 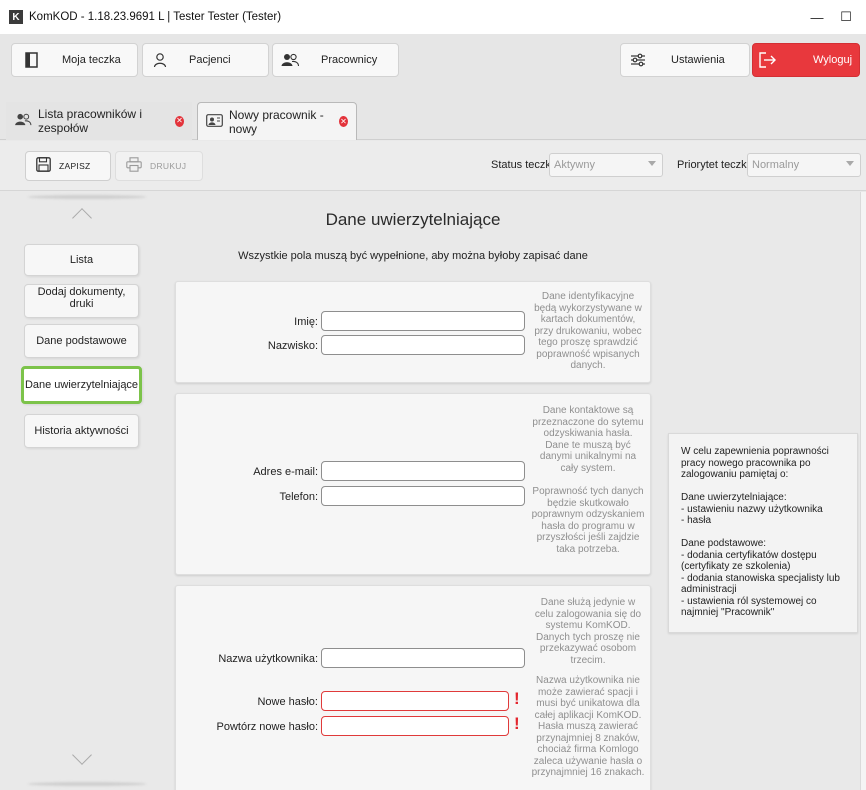 What do you see at coordinates (349, 60) in the screenshot?
I see `staff-label: Pracownicy` at bounding box center [349, 60].